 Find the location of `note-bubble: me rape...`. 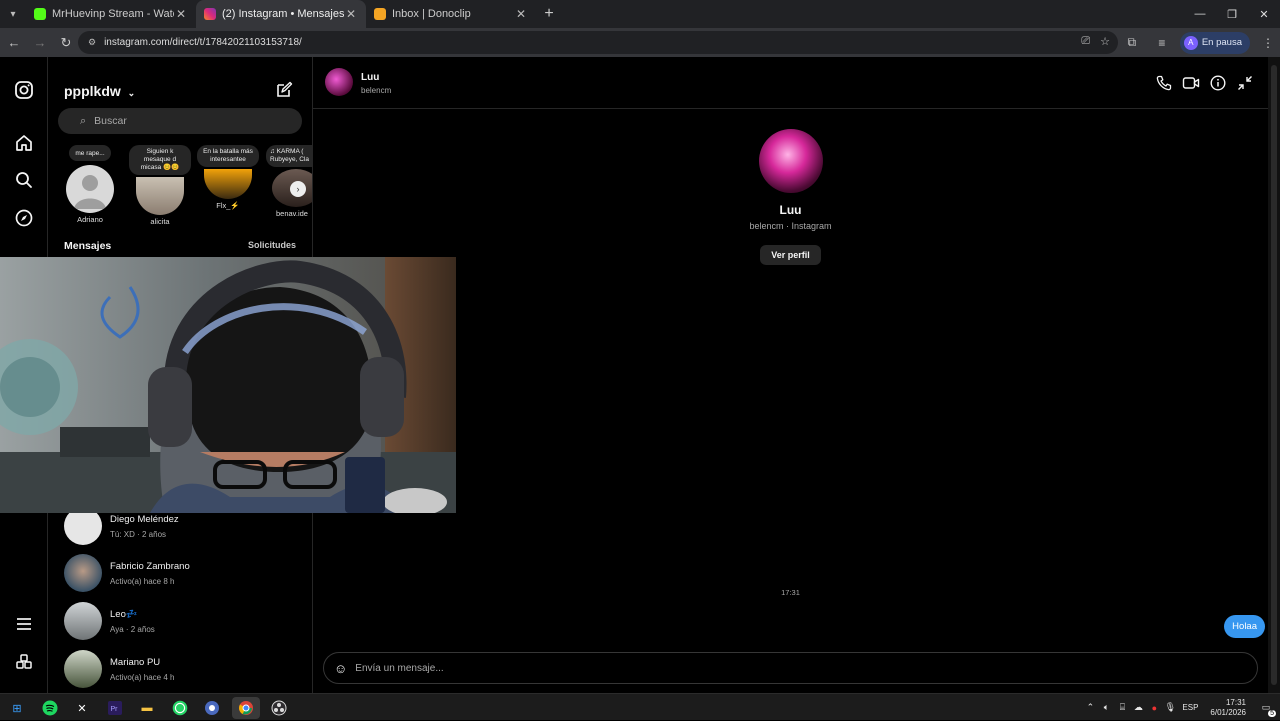

note-bubble: me rape... is located at coordinates (90, 153).